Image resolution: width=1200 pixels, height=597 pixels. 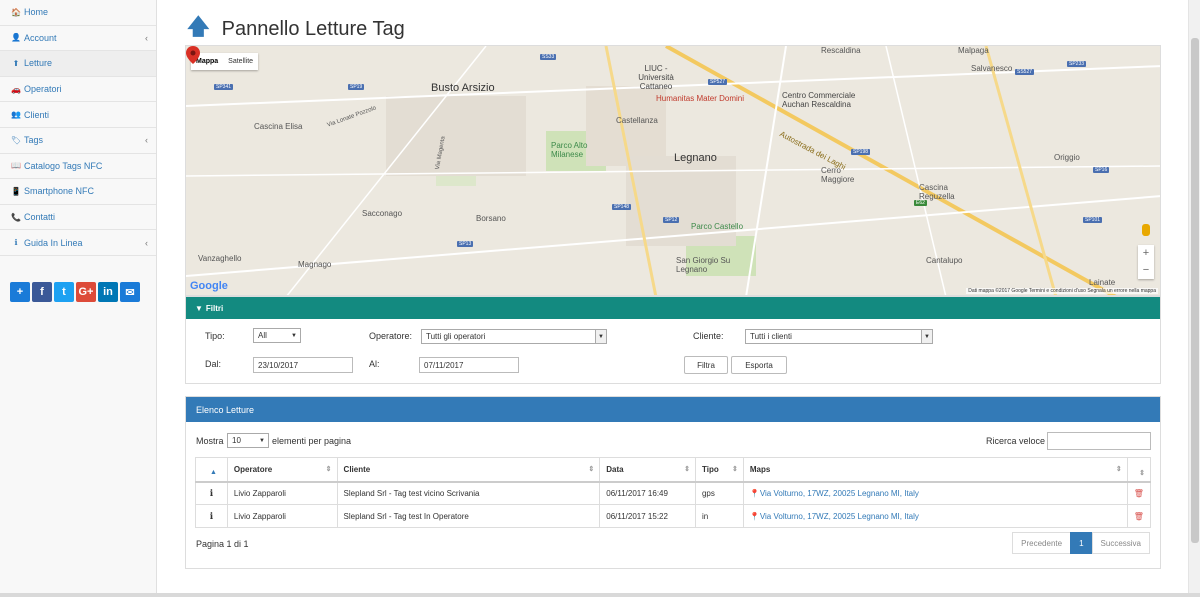 What do you see at coordinates (703, 265) in the screenshot?
I see `map-label-san-giorgio: San Giorgio Su Legnano` at bounding box center [703, 265].